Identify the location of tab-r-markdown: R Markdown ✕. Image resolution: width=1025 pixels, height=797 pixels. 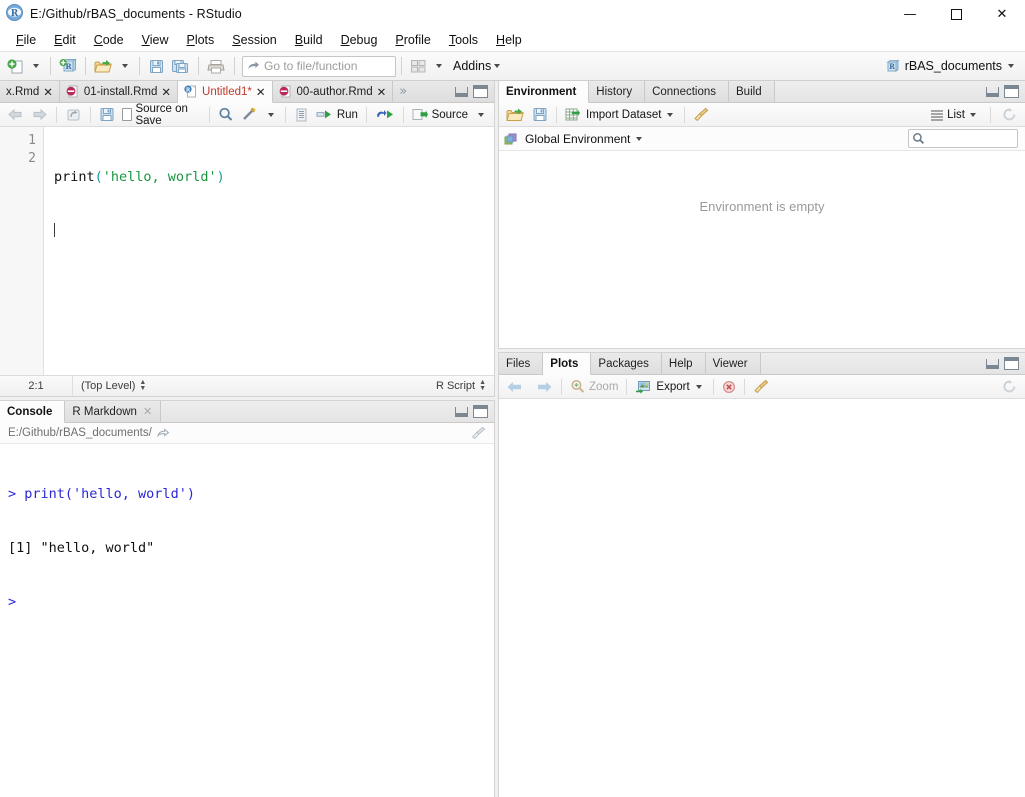
(113, 411).